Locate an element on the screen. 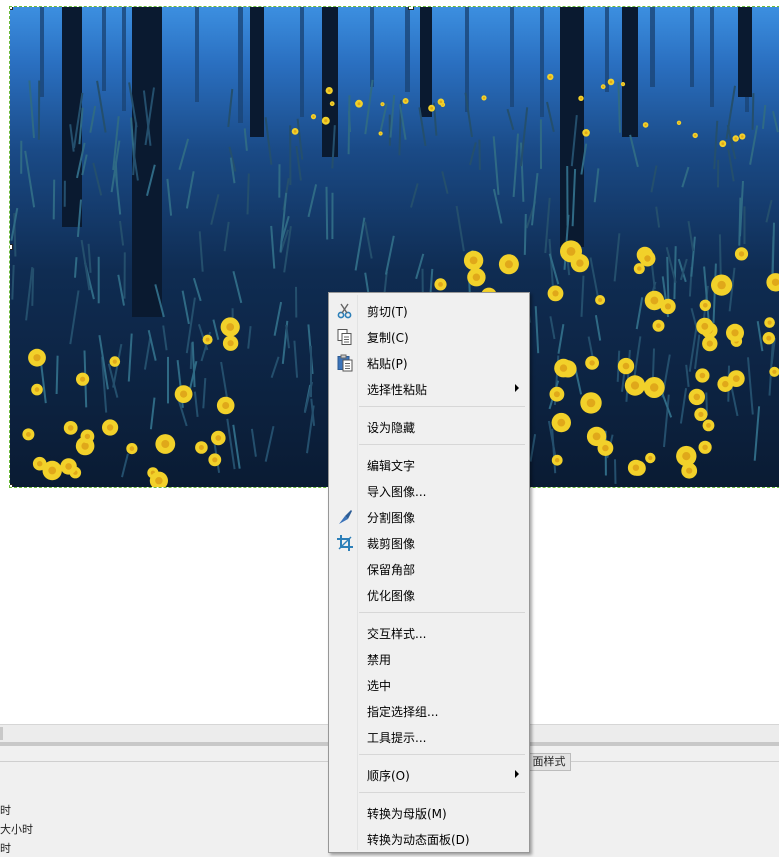 Image resolution: width=779 pixels, height=857 pixels. menu-item-slice-image: 分割图像 is located at coordinates (429, 517).